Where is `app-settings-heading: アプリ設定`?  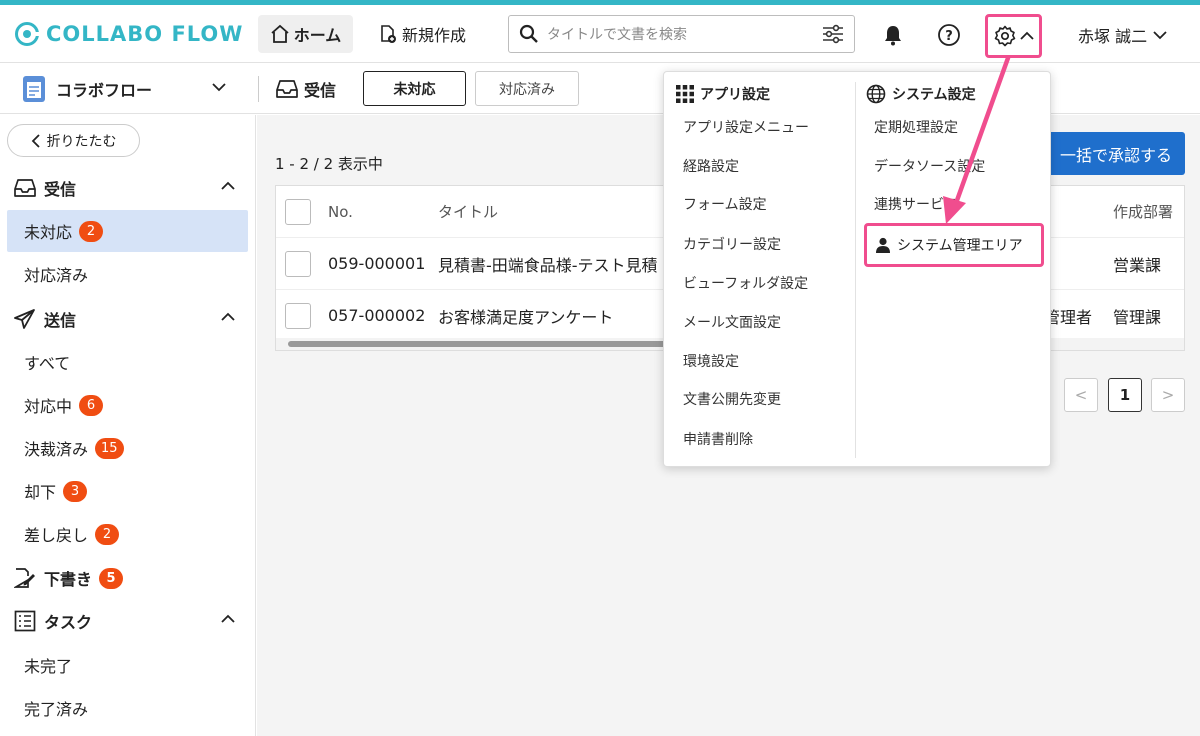
app-settings-heading: アプリ設定 is located at coordinates (723, 94).